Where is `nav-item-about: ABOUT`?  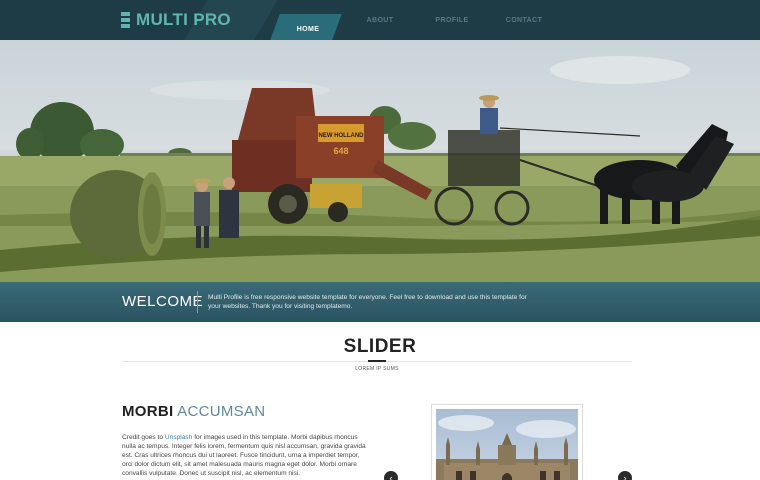
nav-item-about: ABOUT is located at coordinates (380, 20).